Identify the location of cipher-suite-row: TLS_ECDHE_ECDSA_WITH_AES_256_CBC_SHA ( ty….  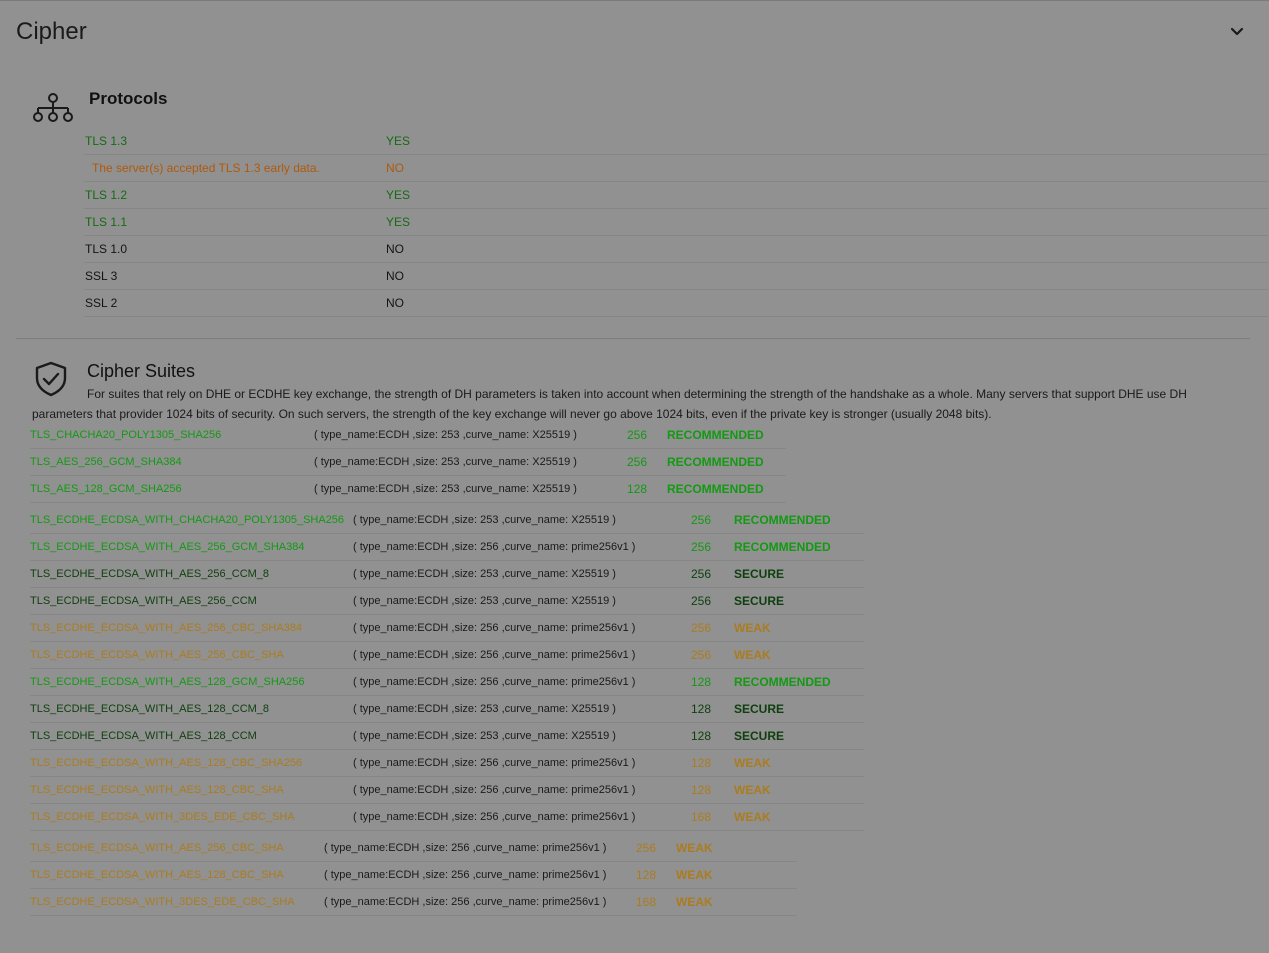
(447, 655).